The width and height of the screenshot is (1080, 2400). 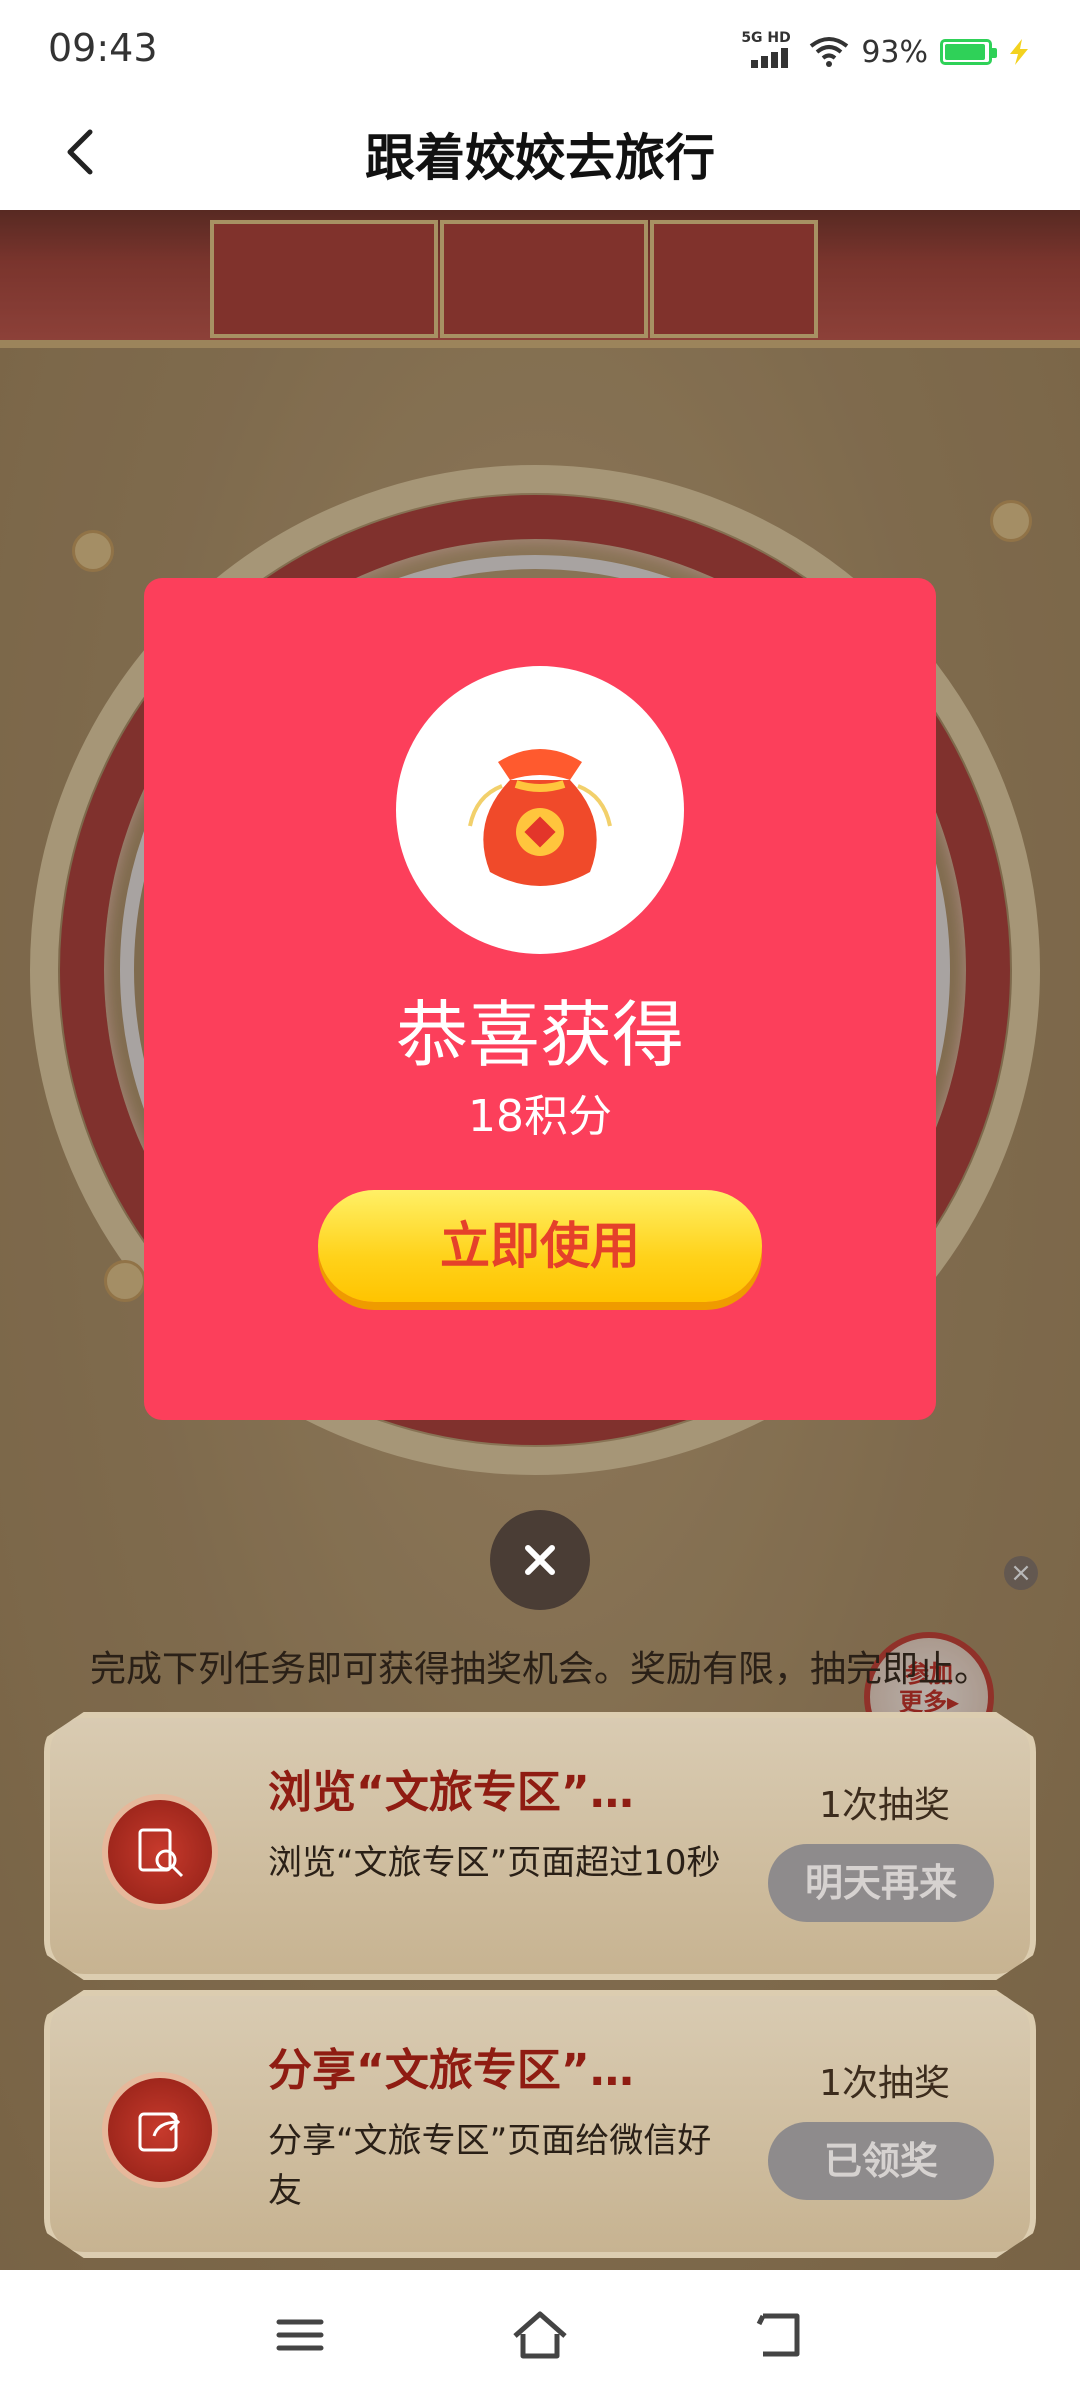 I want to click on lucky-bag-icon, so click(x=540, y=817).